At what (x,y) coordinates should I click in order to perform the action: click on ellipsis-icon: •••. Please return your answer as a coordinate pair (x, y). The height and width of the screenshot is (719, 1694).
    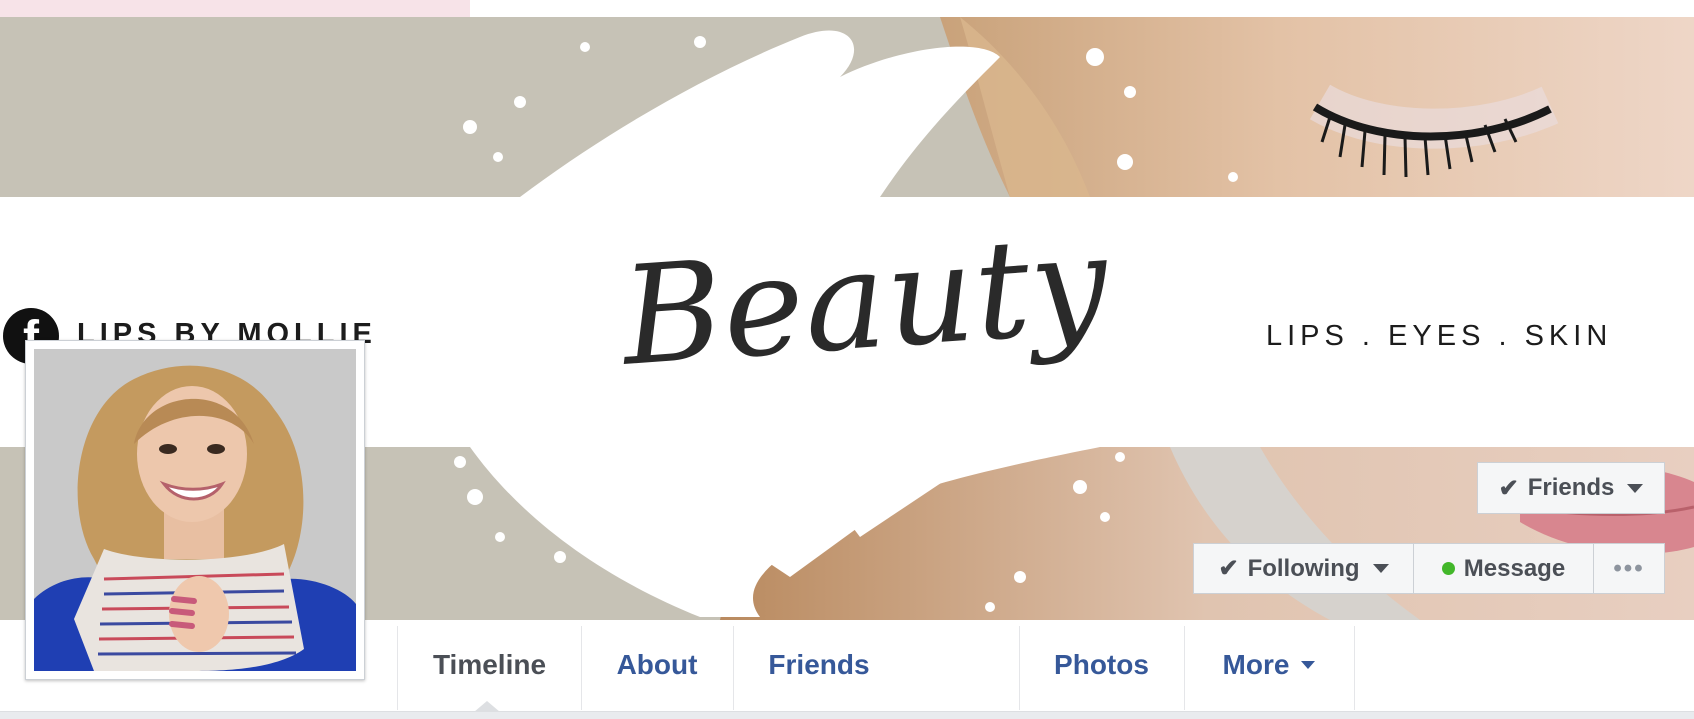
    Looking at the image, I should click on (1629, 568).